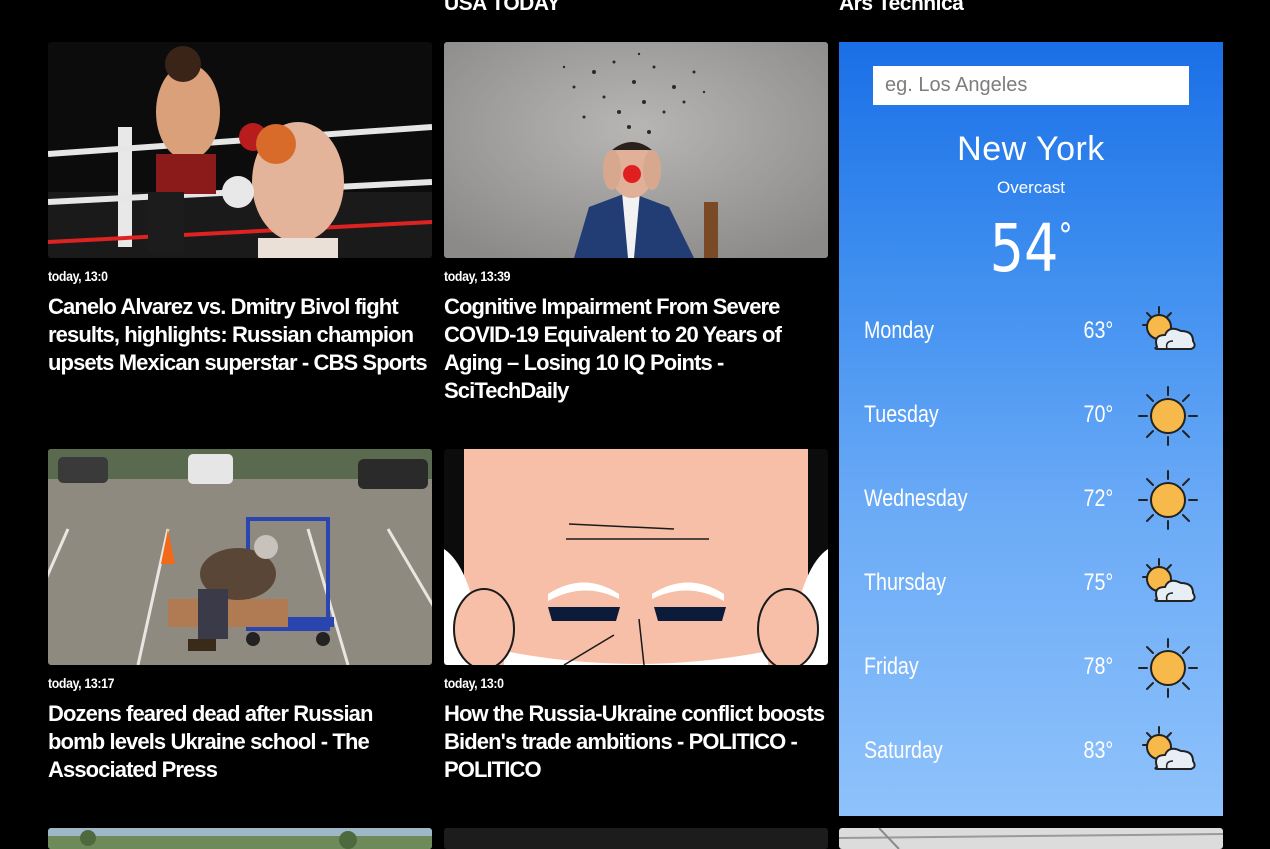 This screenshot has height=849, width=1270. I want to click on forecast-day: Wednesday, so click(916, 498).